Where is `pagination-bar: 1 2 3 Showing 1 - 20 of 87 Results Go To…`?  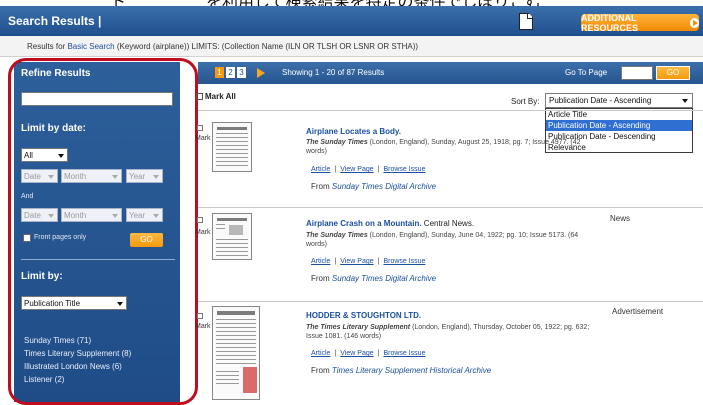 pagination-bar: 1 2 3 Showing 1 - 20 of 87 Results Go To… is located at coordinates (450, 73).